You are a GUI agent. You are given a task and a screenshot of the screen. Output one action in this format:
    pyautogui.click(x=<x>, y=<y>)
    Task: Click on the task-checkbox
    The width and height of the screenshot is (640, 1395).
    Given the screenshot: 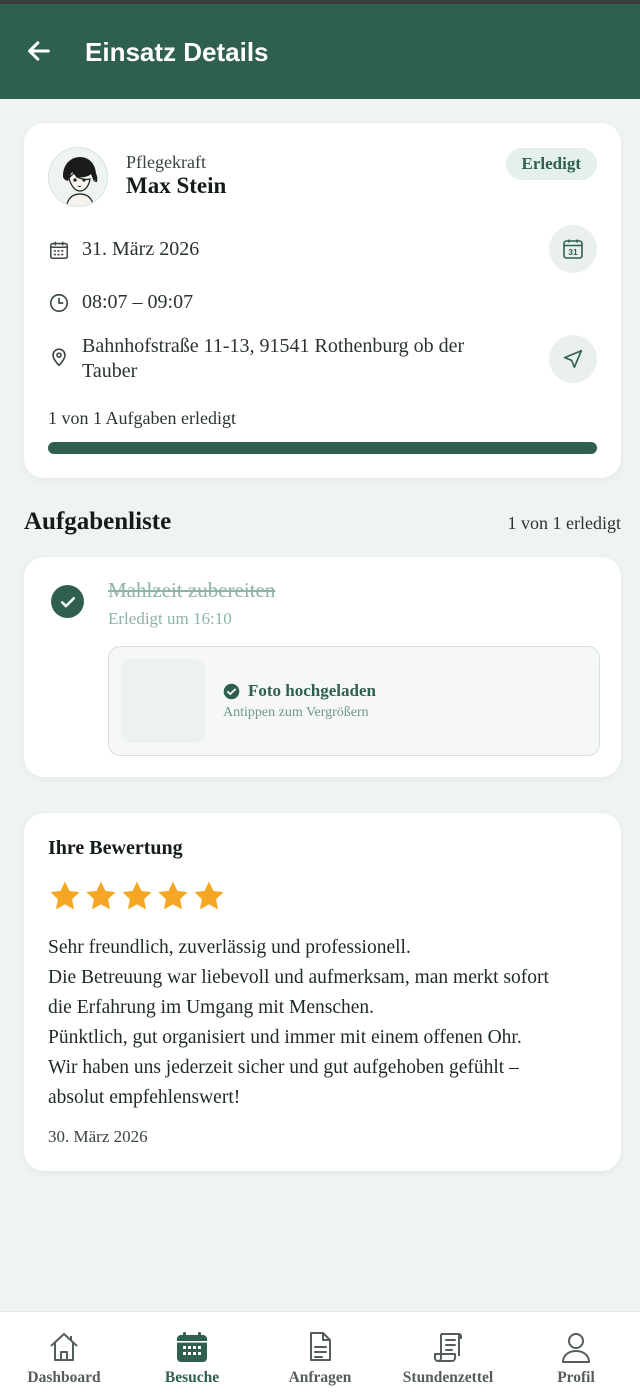 What is the action you would take?
    pyautogui.click(x=67, y=601)
    